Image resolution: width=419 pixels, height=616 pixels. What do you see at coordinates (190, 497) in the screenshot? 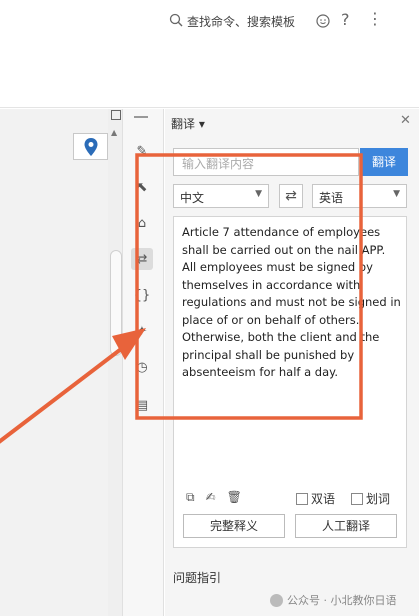
I see `copy-icon: ⧉` at bounding box center [190, 497].